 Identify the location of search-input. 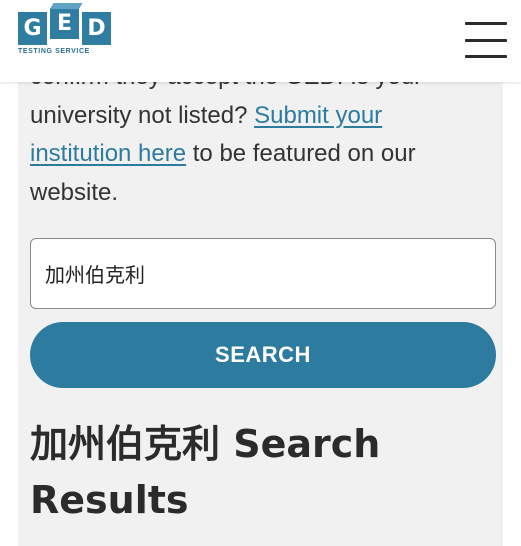
(263, 273).